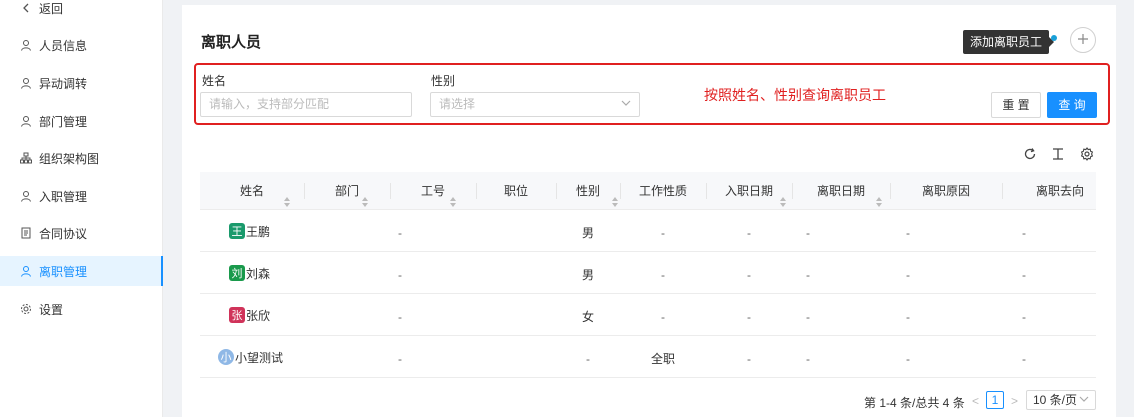 The image size is (1134, 417). Describe the element at coordinates (1030, 154) in the screenshot. I see `refresh-icon` at that location.